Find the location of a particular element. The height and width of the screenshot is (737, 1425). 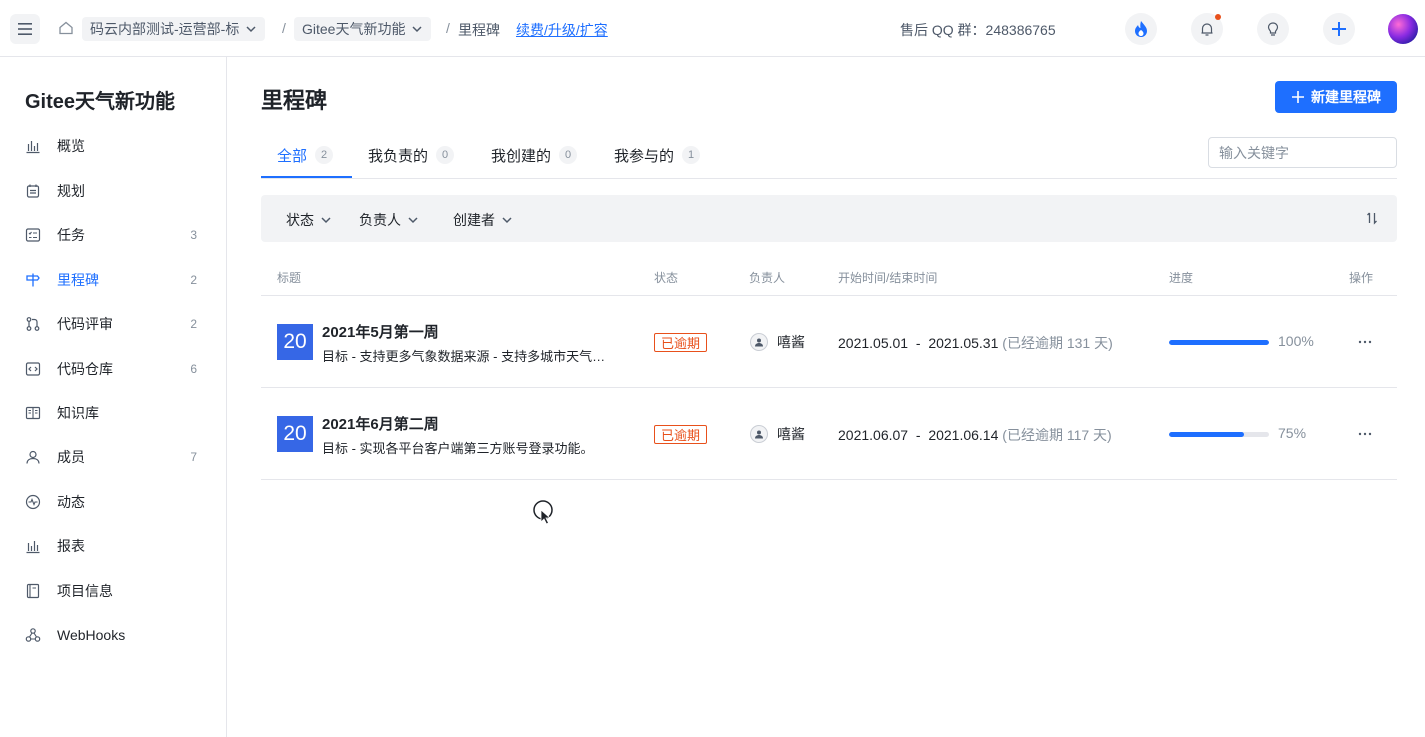

column-header-assignee: 负责人 is located at coordinates (767, 278).